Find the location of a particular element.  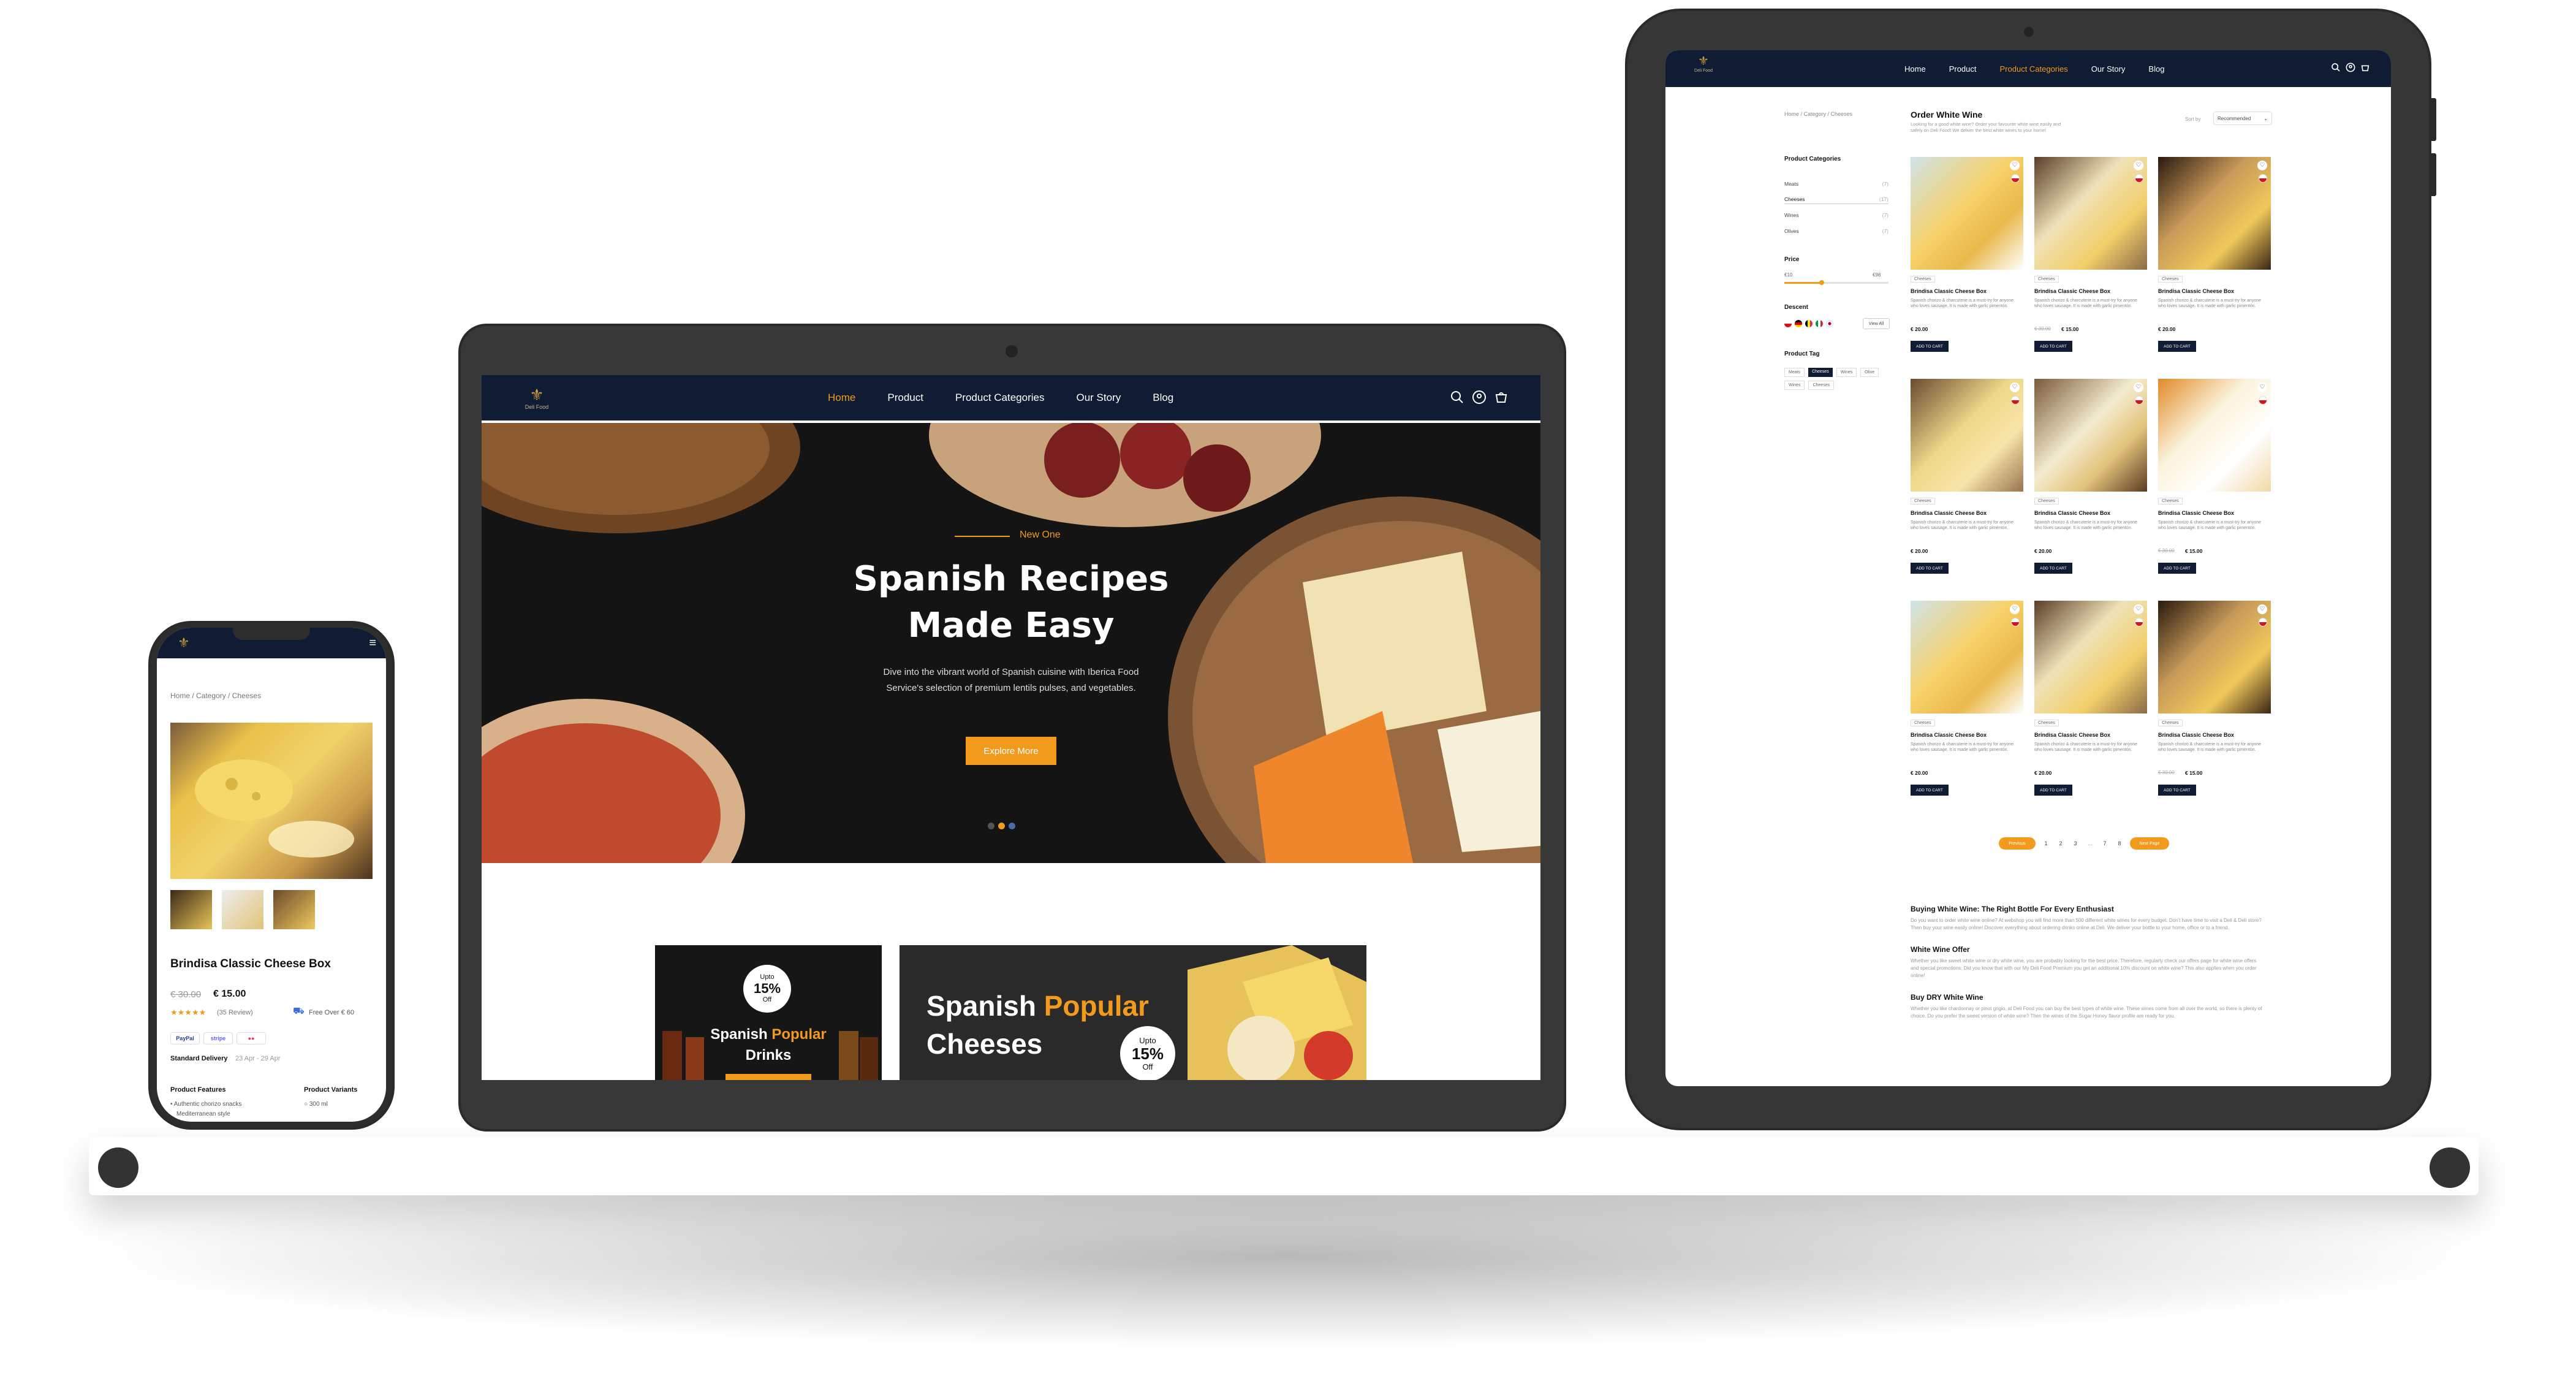

flag-czech-icon is located at coordinates (1788, 323).